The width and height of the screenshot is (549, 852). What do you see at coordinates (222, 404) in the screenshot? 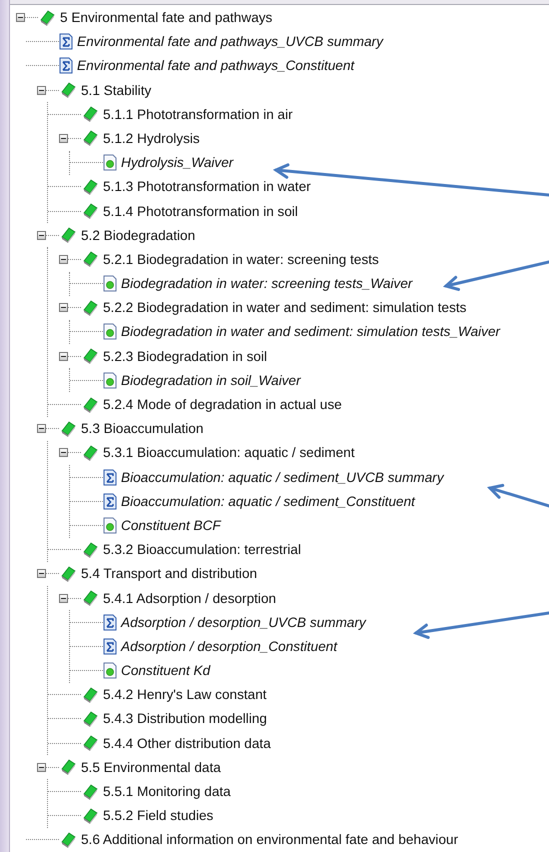
I see `tree-item: 5.2.4 Mode of degradation in actual use` at bounding box center [222, 404].